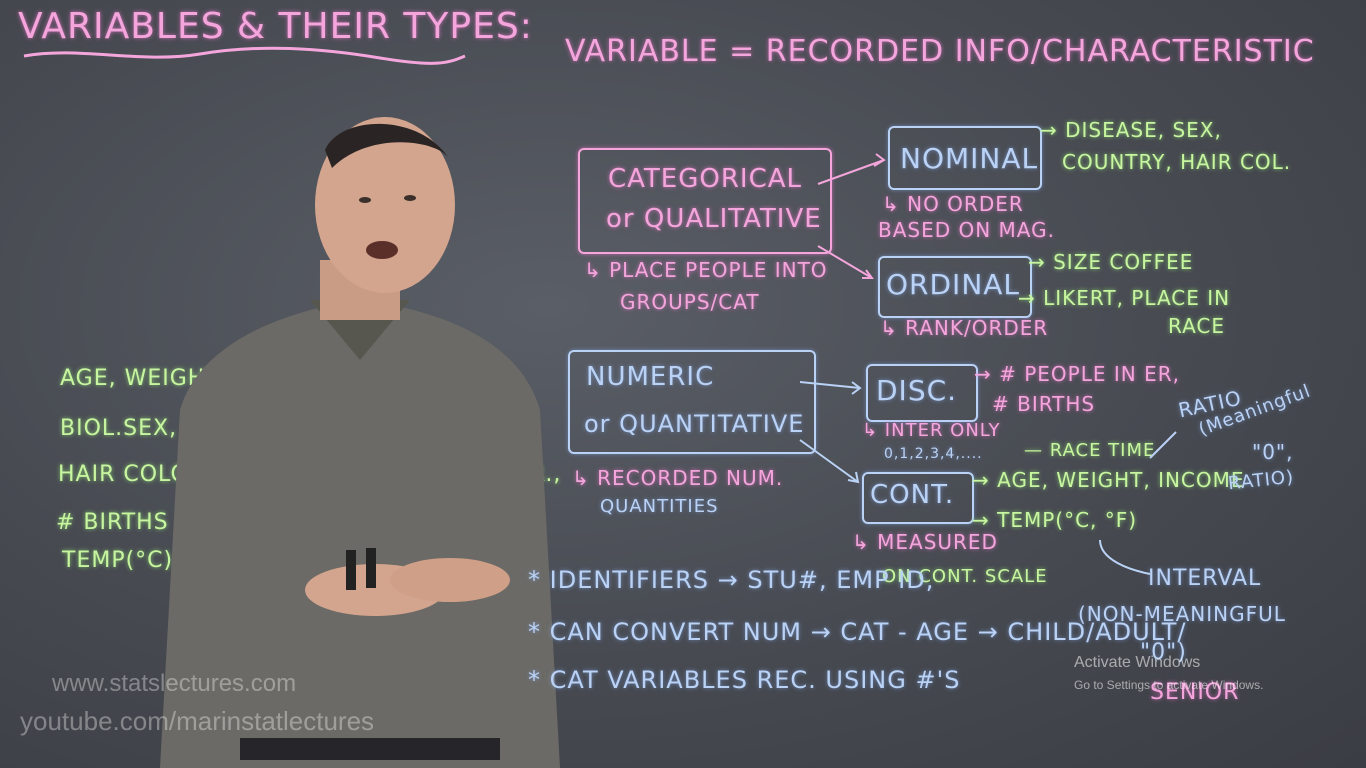 The image size is (1366, 768). What do you see at coordinates (174, 683) in the screenshot?
I see `website-watermark: www.statslectures.com` at bounding box center [174, 683].